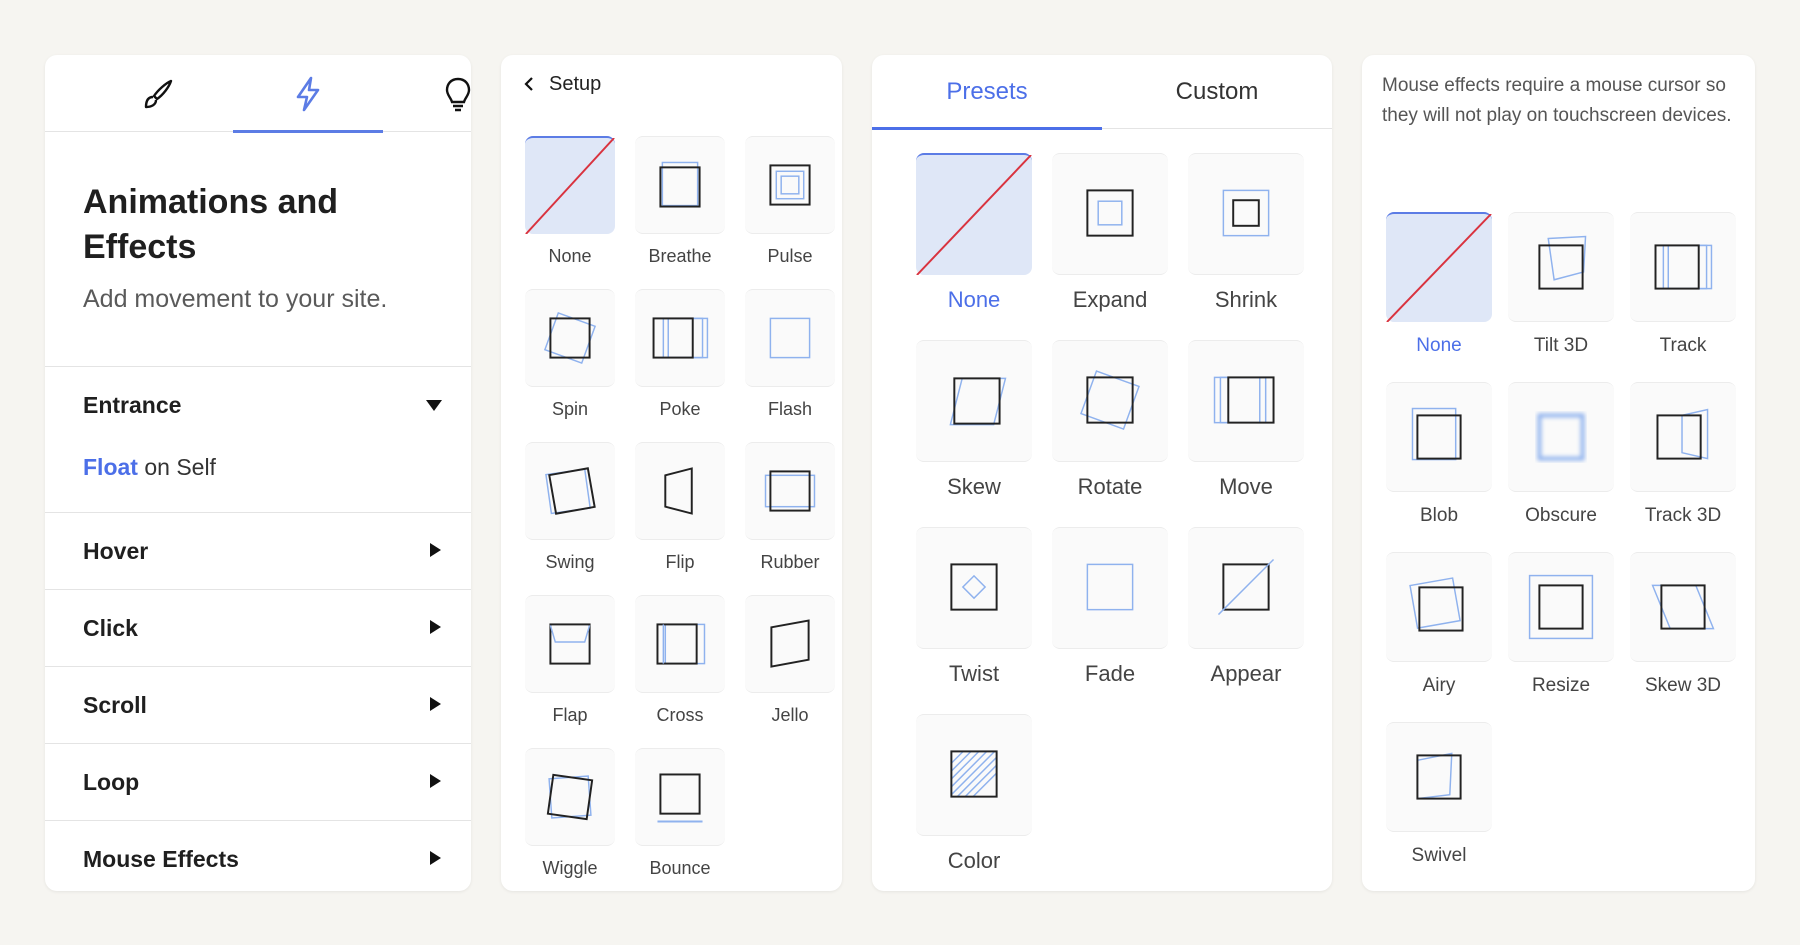  I want to click on preset-color: Color, so click(974, 802).